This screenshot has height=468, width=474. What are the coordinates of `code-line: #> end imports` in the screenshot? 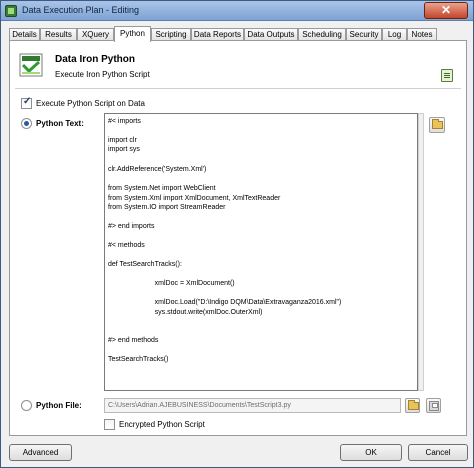 It's located at (131, 226).